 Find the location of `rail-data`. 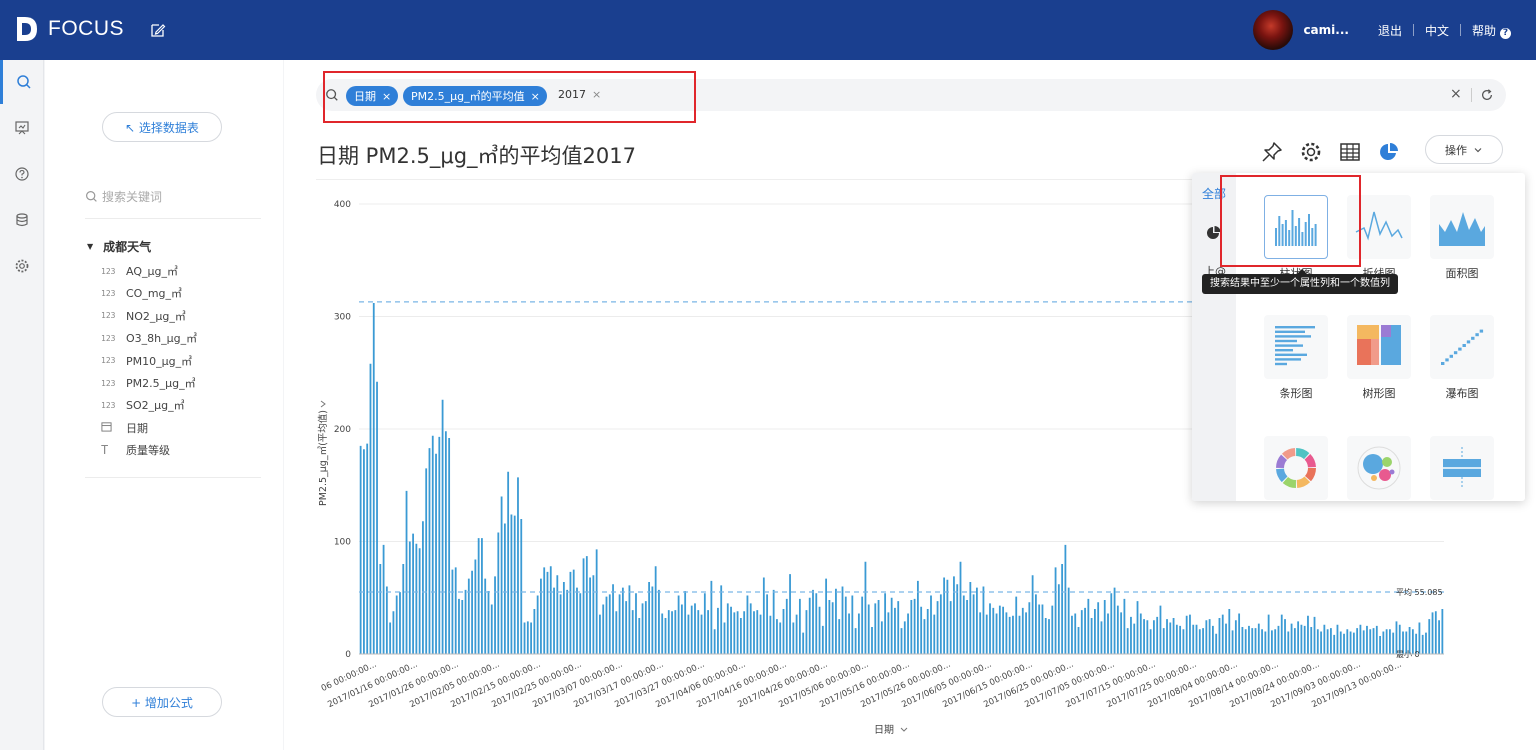

rail-data is located at coordinates (22, 220).